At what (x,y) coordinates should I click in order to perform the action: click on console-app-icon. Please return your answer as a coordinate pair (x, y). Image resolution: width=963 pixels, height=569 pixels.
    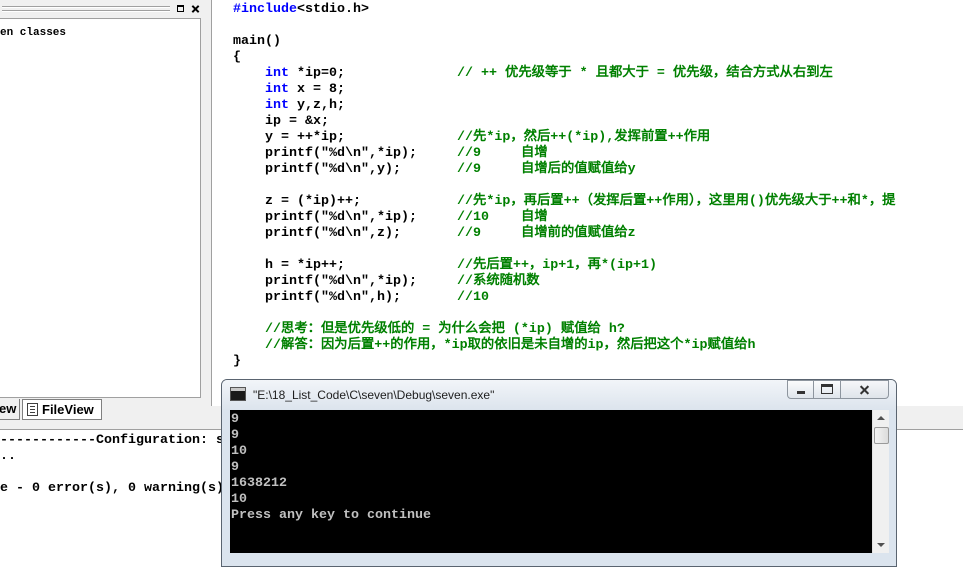
    Looking at the image, I should click on (238, 394).